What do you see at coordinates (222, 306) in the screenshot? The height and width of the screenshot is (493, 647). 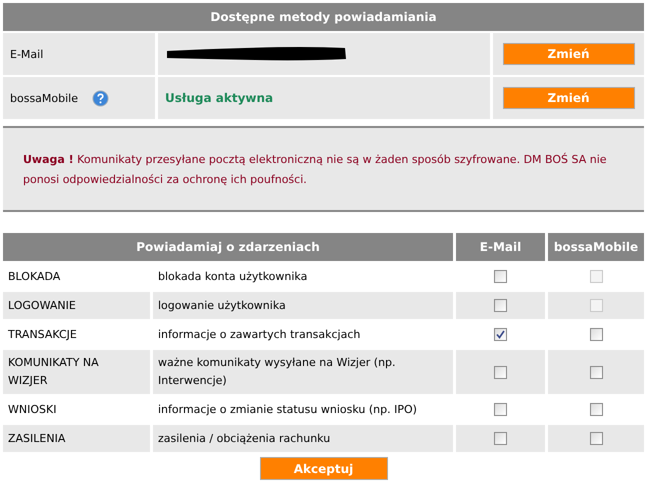 I see `event-description: logowanie użytkownika` at bounding box center [222, 306].